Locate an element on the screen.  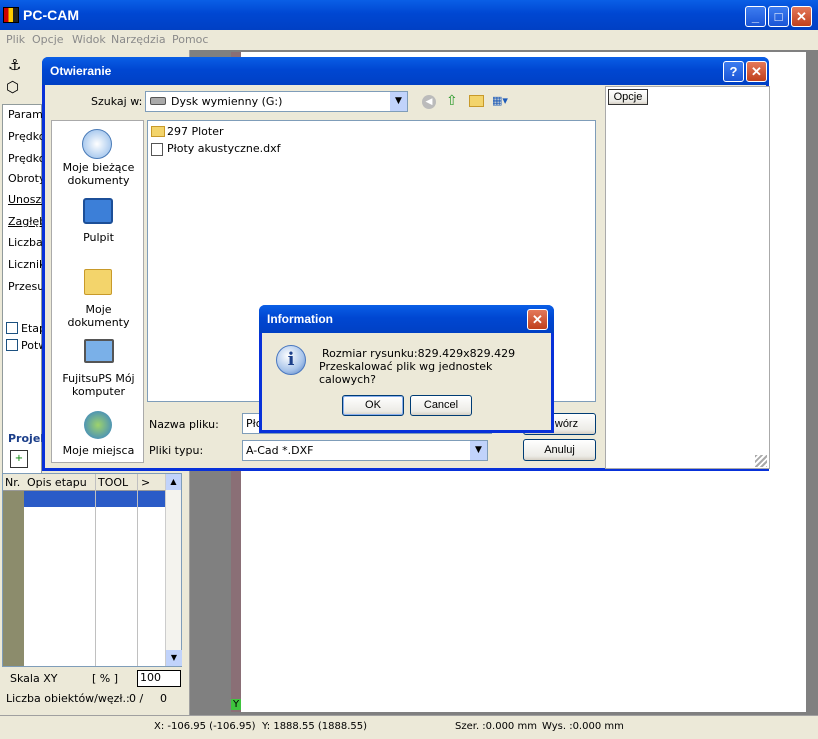
recent-docs-icon is located at coordinates (97, 144).